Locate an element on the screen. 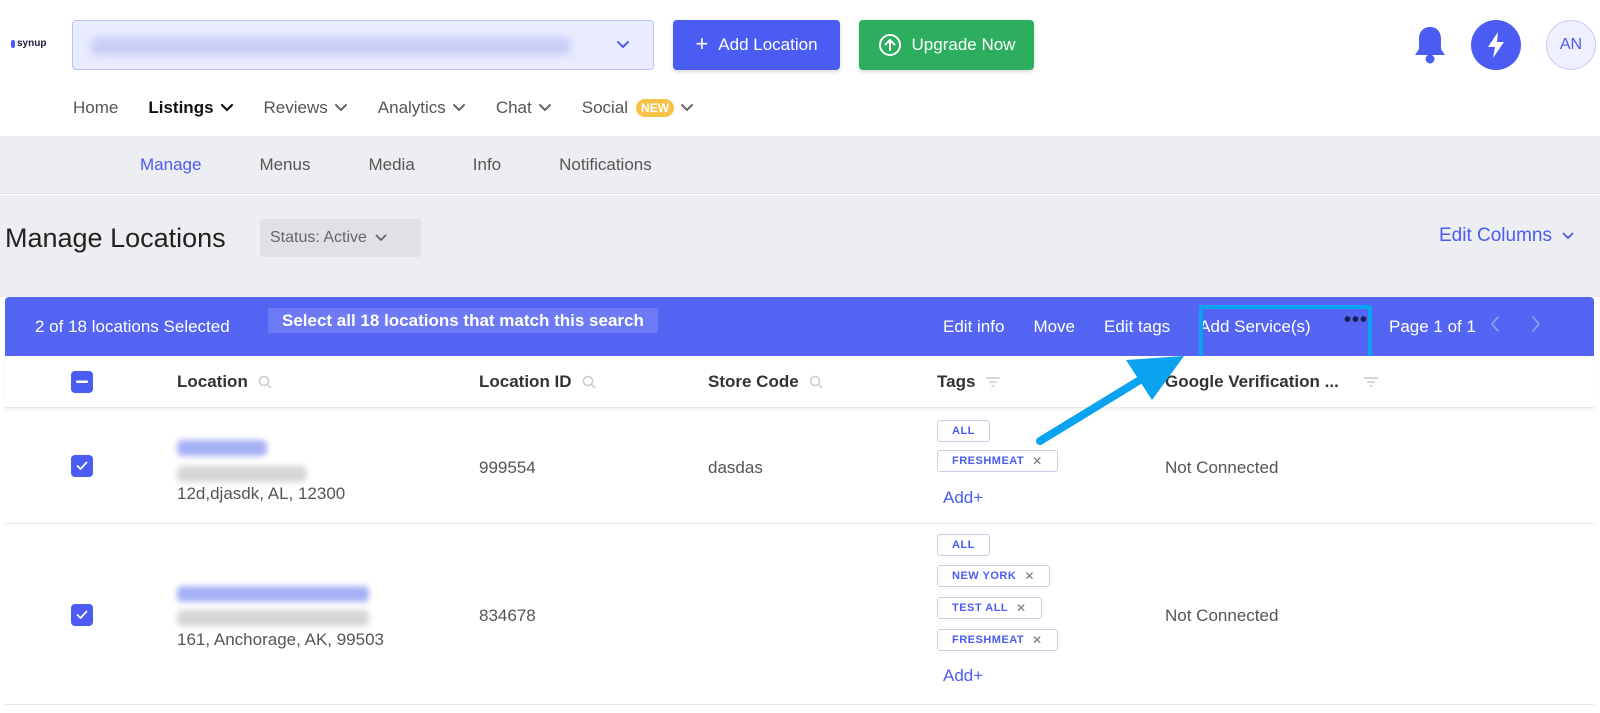 Image resolution: width=1600 pixels, height=713 pixels. tag-label: FRESHMEAT is located at coordinates (988, 461).